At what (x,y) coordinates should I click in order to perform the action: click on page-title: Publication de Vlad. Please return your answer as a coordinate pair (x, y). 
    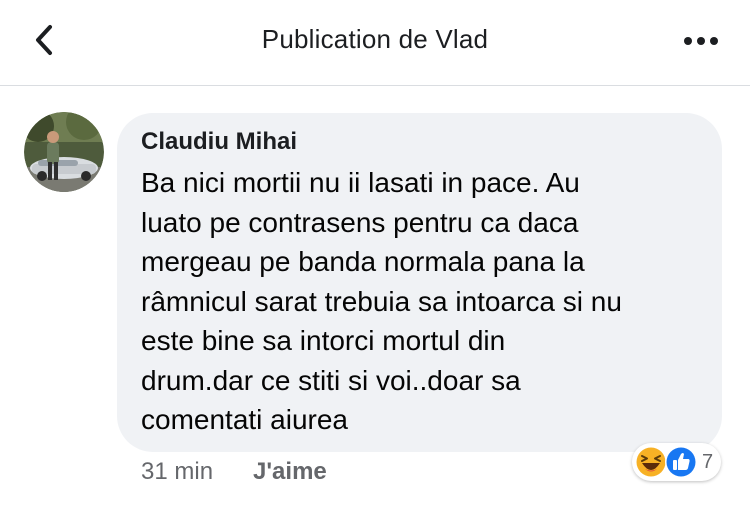
    Looking at the image, I should click on (375, 39).